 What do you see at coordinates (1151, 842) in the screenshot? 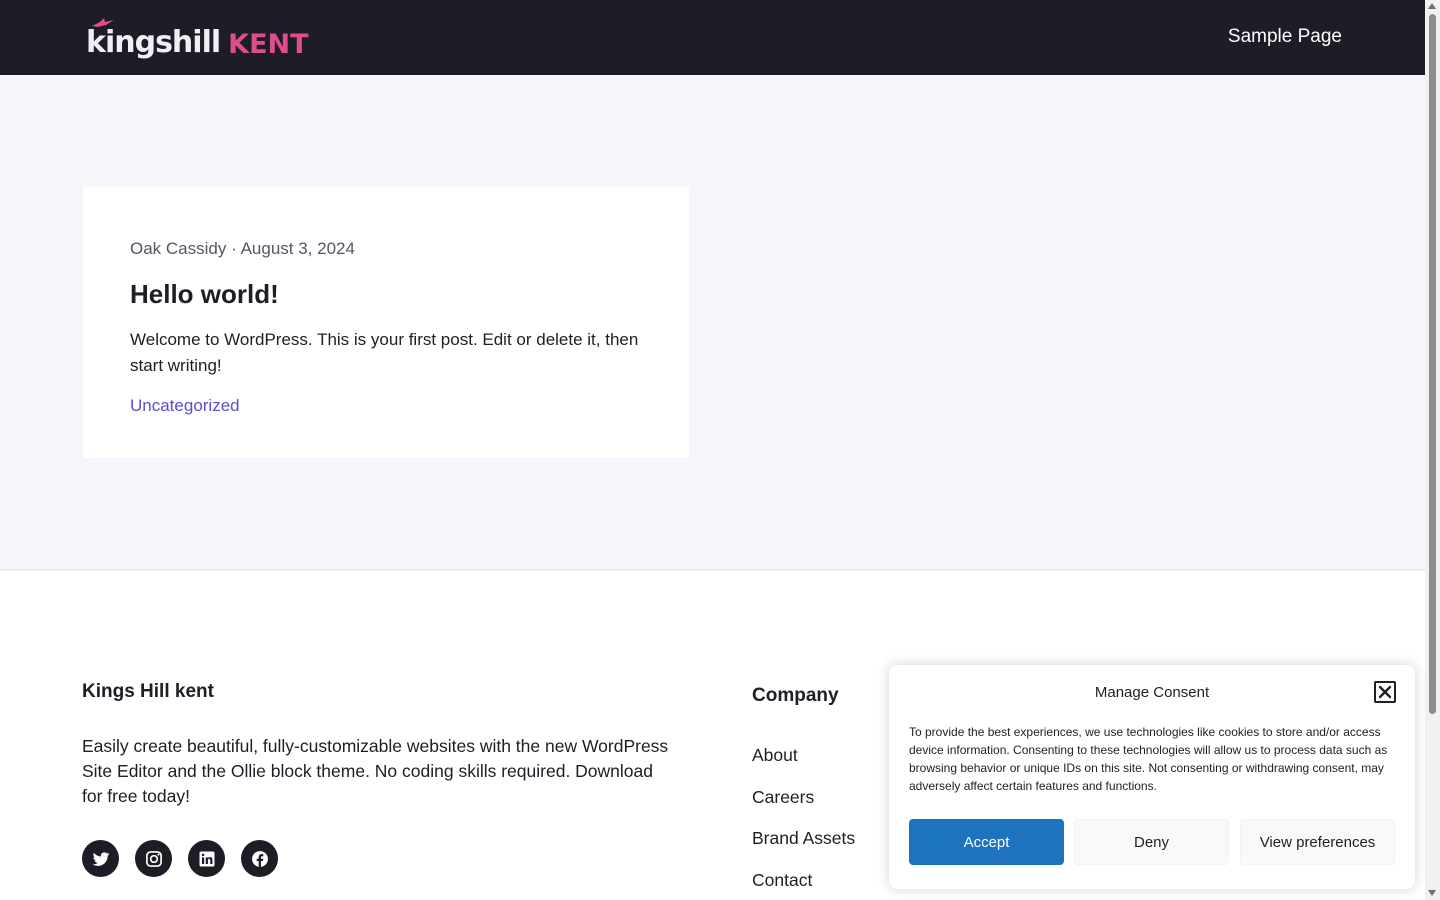
I see `deny-button: Deny` at bounding box center [1151, 842].